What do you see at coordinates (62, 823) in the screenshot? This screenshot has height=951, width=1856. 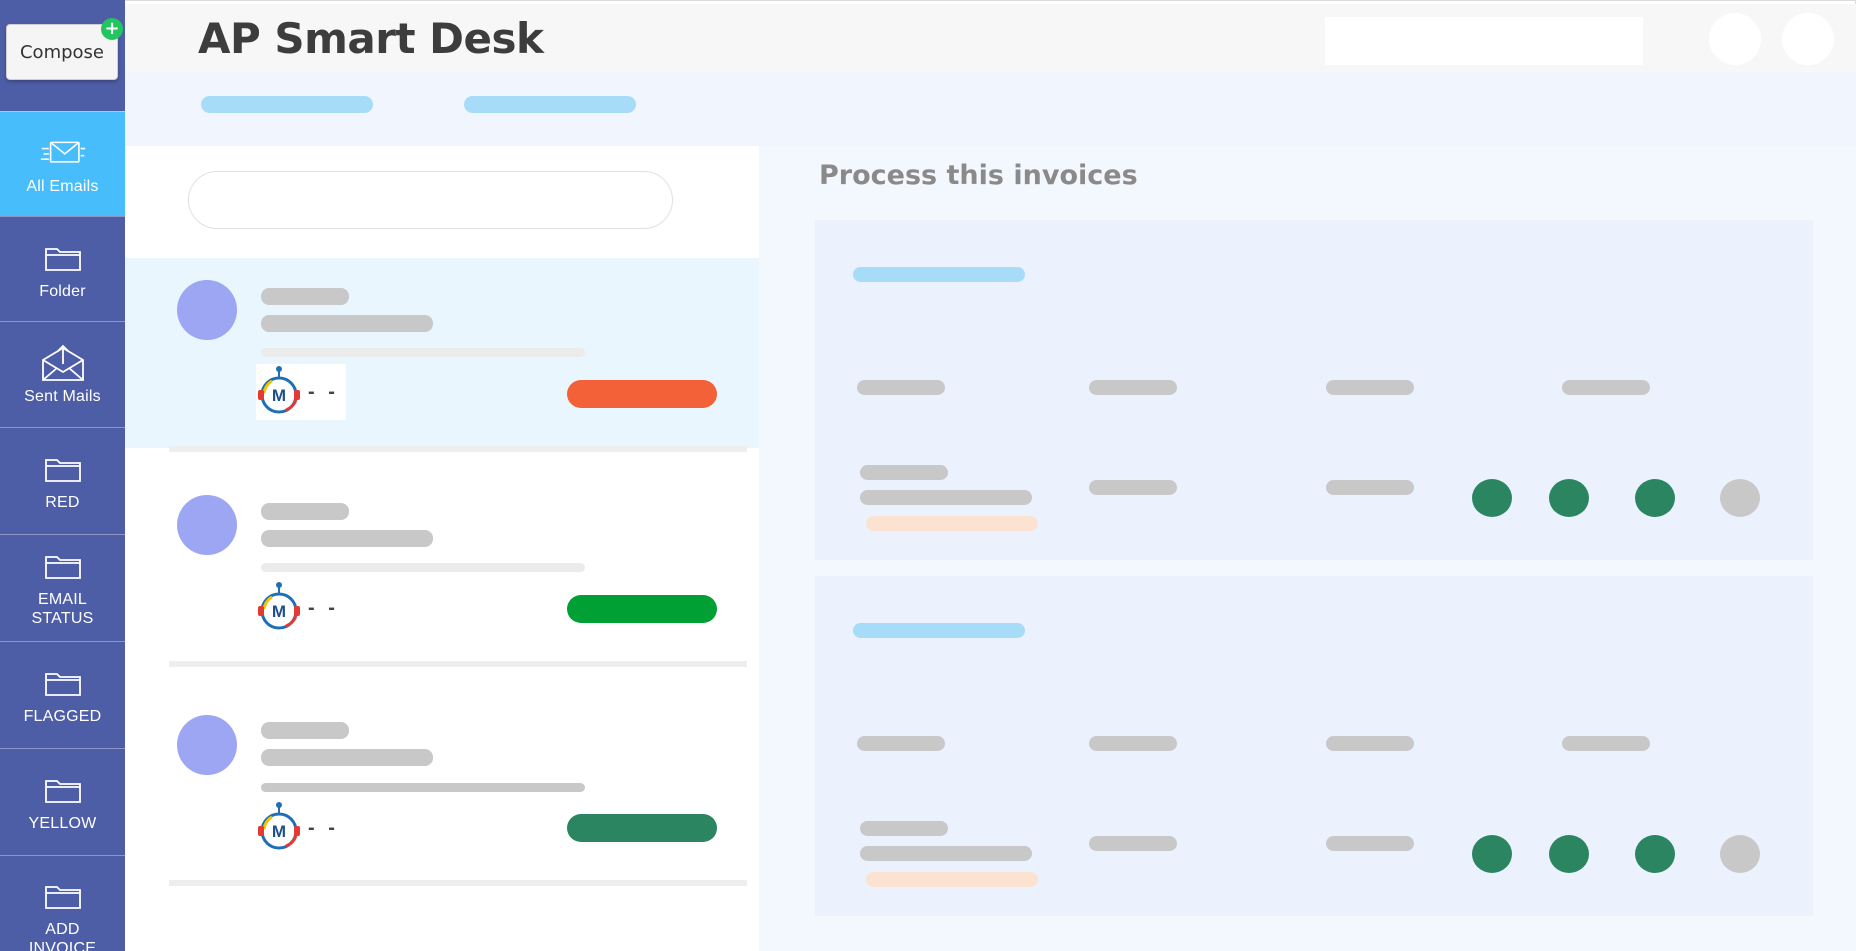 I see `sidebar-item-label: YELLOW` at bounding box center [62, 823].